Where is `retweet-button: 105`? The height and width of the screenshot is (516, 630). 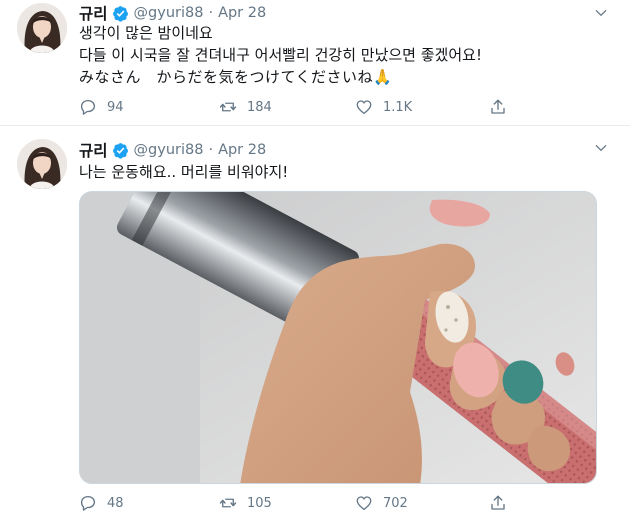 retweet-button: 105 is located at coordinates (245, 503).